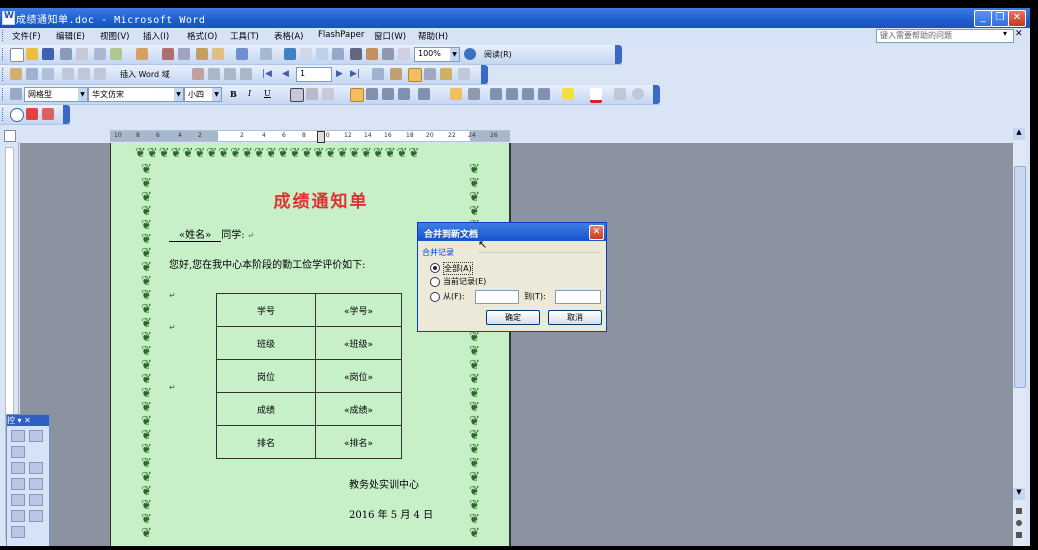 The height and width of the screenshot is (550, 1038). Describe the element at coordinates (36, 500) in the screenshot. I see `combobox-control-icon` at that location.